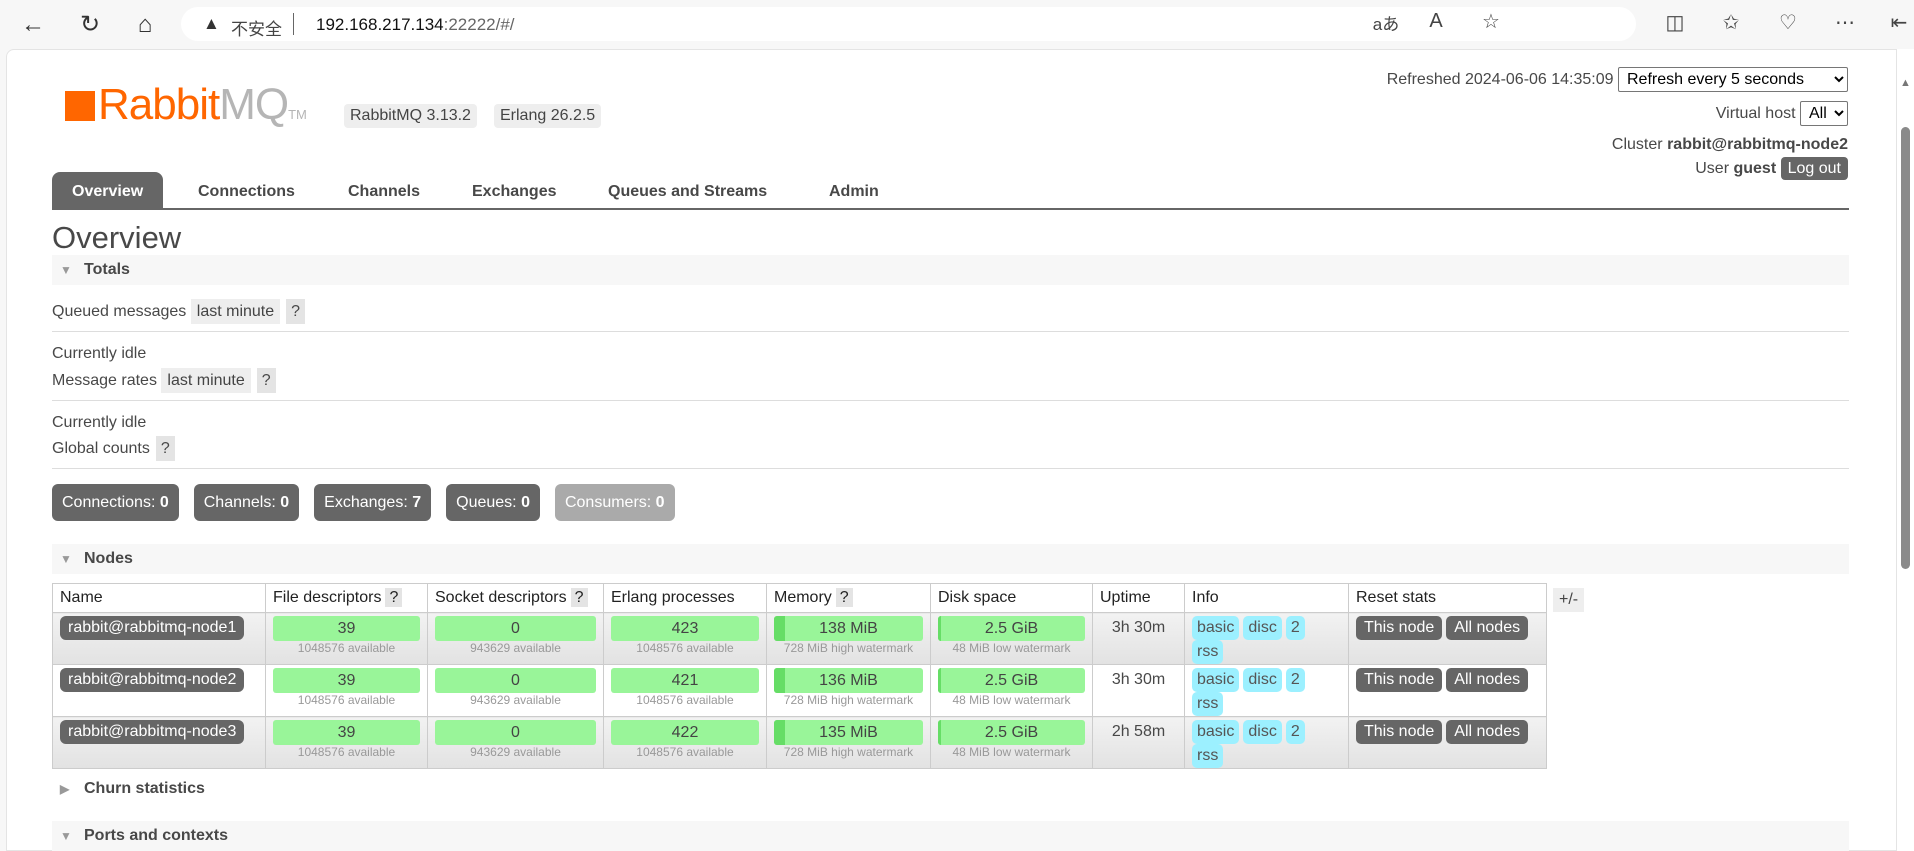 This screenshot has height=851, width=1914. Describe the element at coordinates (848, 628) in the screenshot. I see `mem-value: 138 MiB` at that location.